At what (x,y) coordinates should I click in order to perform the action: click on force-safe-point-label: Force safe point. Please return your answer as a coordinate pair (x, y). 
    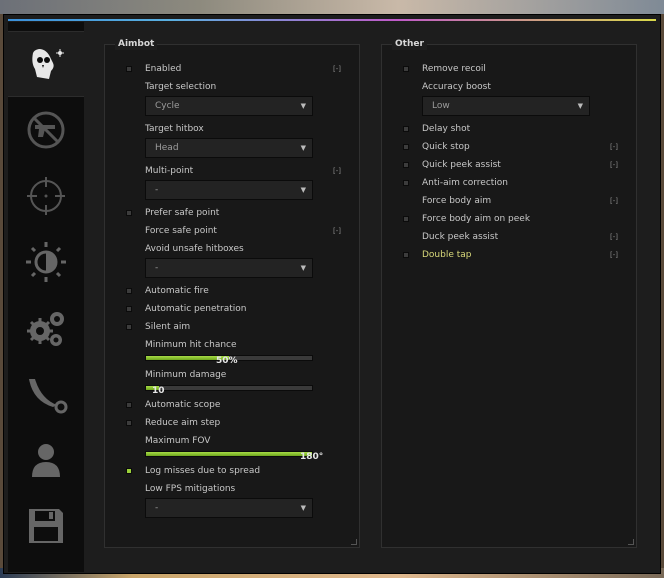
    Looking at the image, I should click on (181, 231).